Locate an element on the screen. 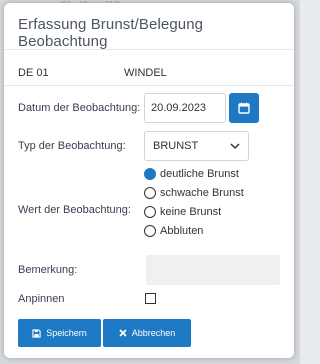 This screenshot has width=320, height=364. radio-option-abbluten: Abbluten is located at coordinates (173, 231).